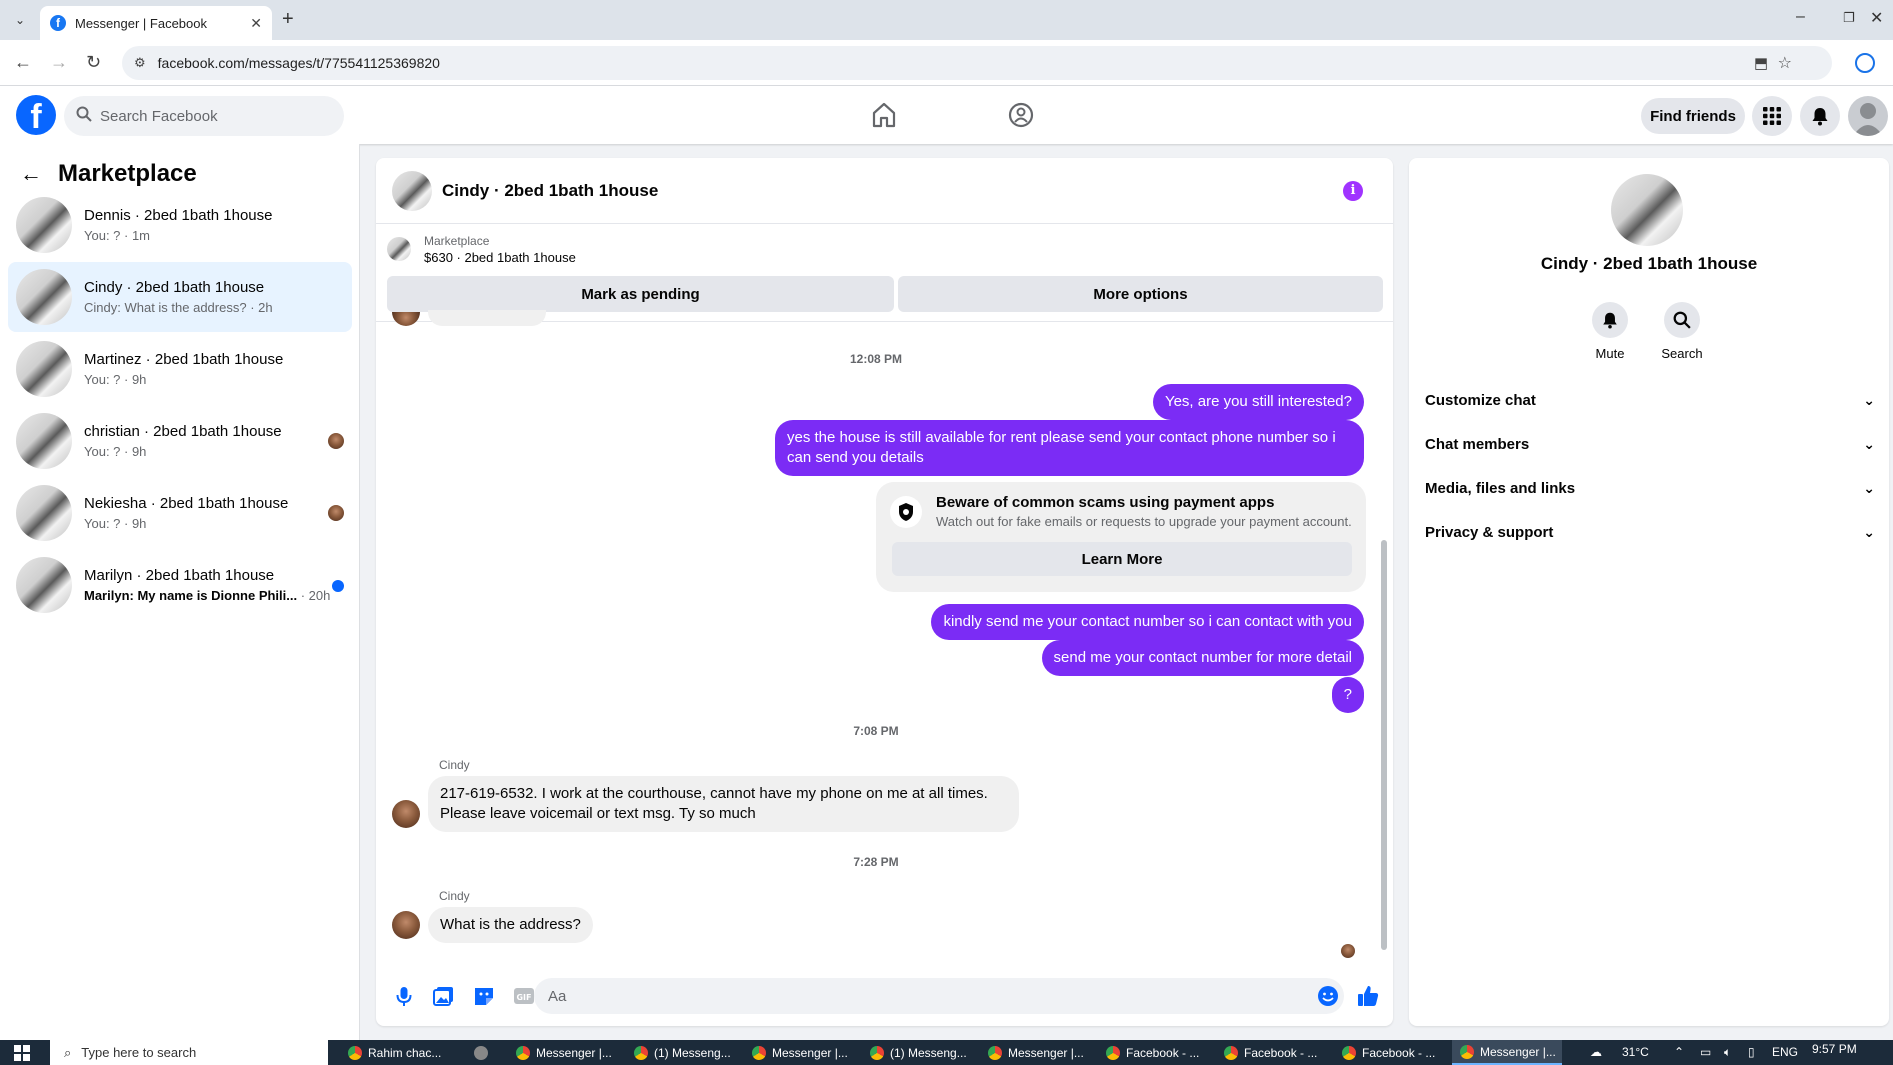 This screenshot has width=1893, height=1065. Describe the element at coordinates (412, 190) in the screenshot. I see `chat-avatar` at that location.